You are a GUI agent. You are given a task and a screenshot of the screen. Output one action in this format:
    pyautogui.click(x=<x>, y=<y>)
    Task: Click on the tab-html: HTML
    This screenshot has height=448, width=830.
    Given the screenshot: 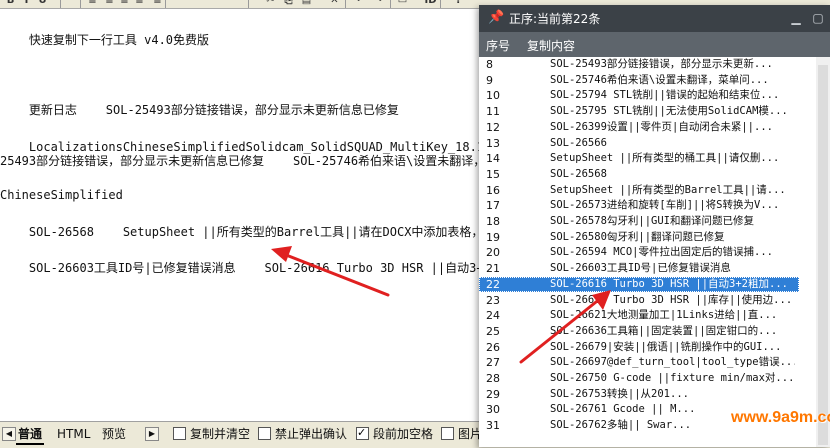 What is the action you would take?
    pyautogui.click(x=73, y=434)
    